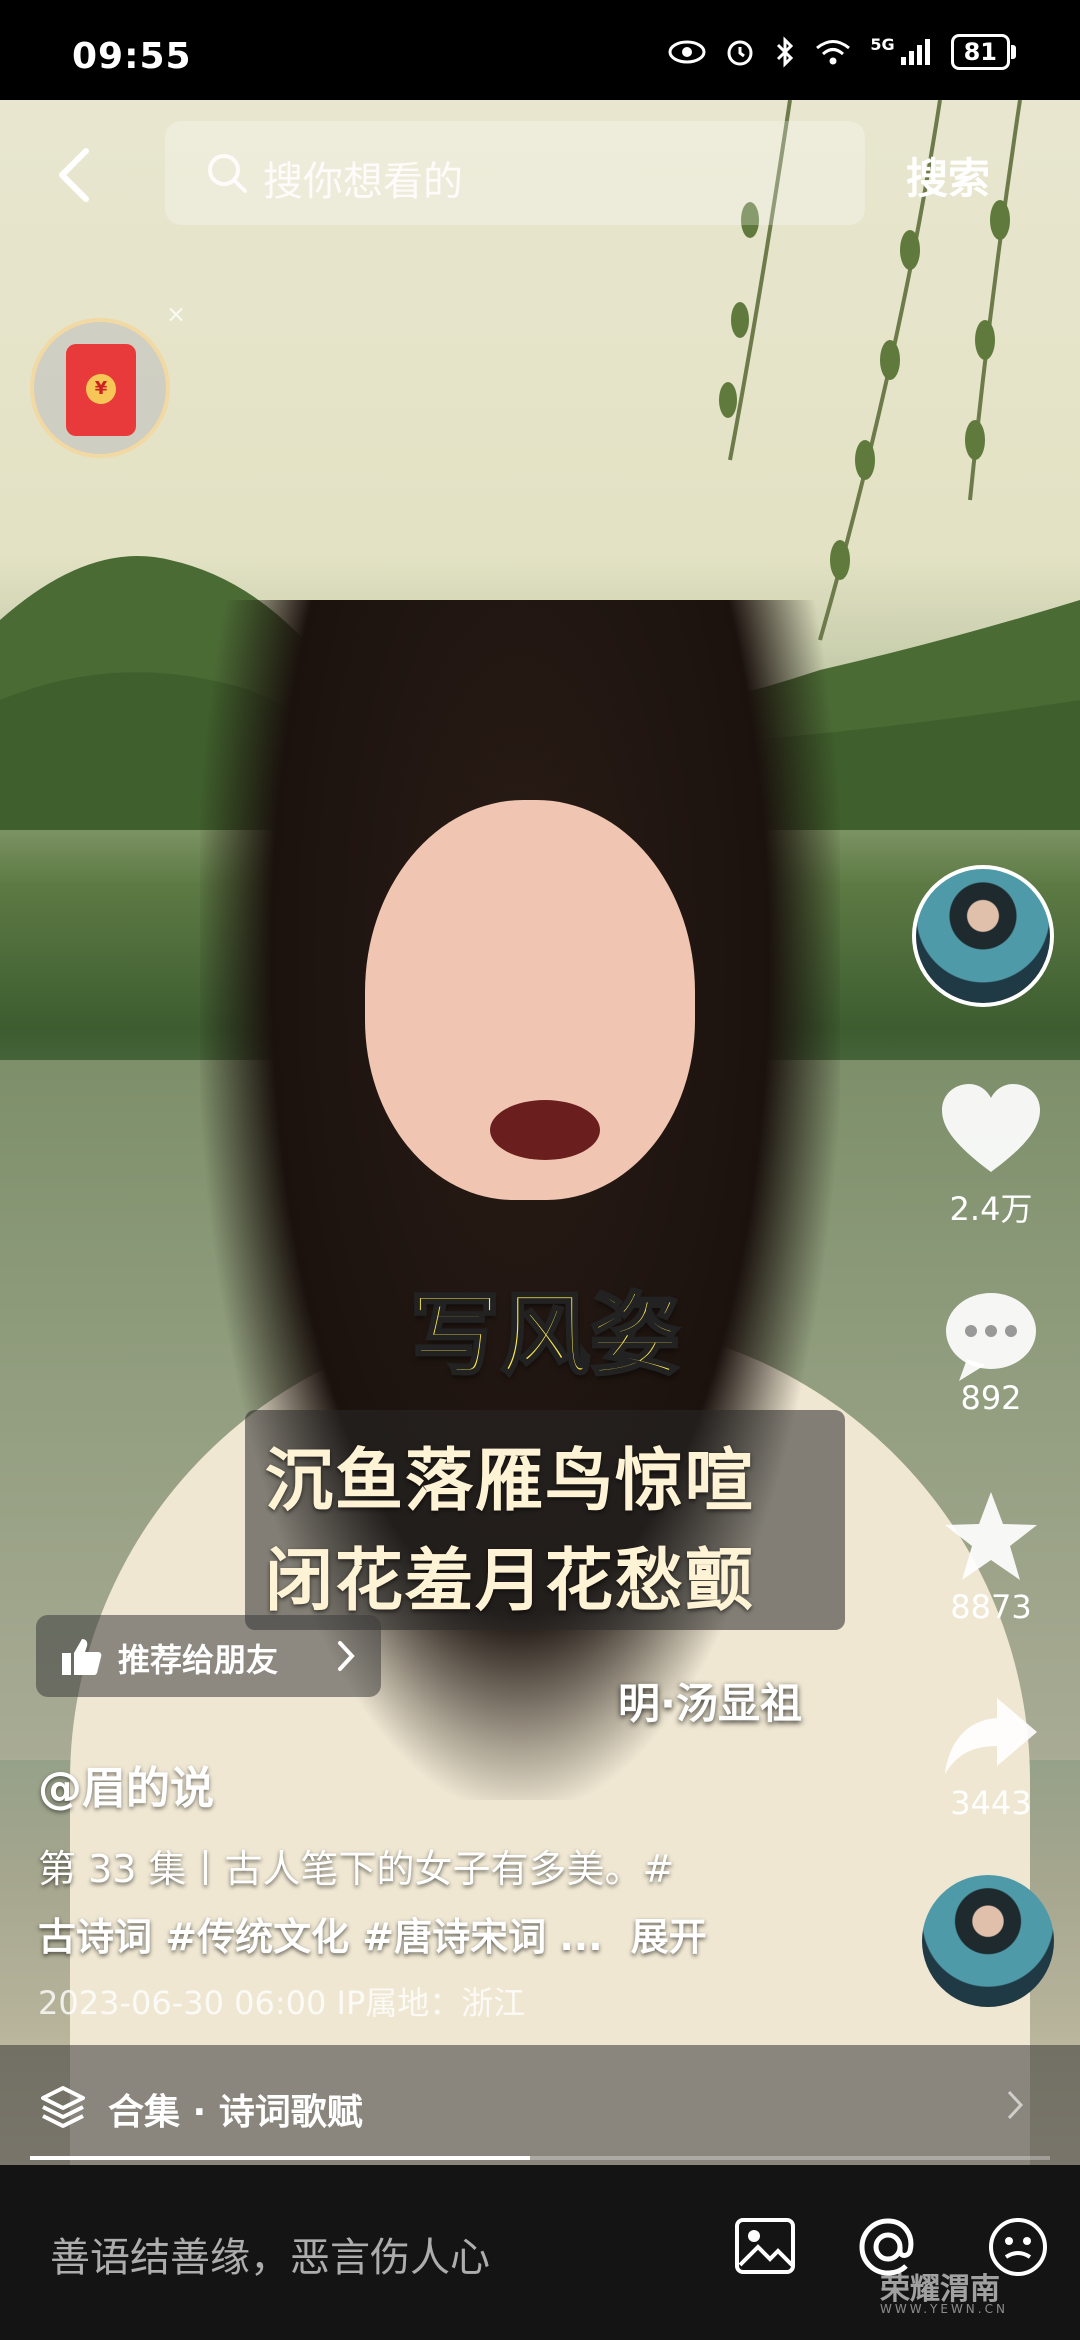 This screenshot has height=2340, width=1080. What do you see at coordinates (948, 175) in the screenshot?
I see `search-button: 搜索` at bounding box center [948, 175].